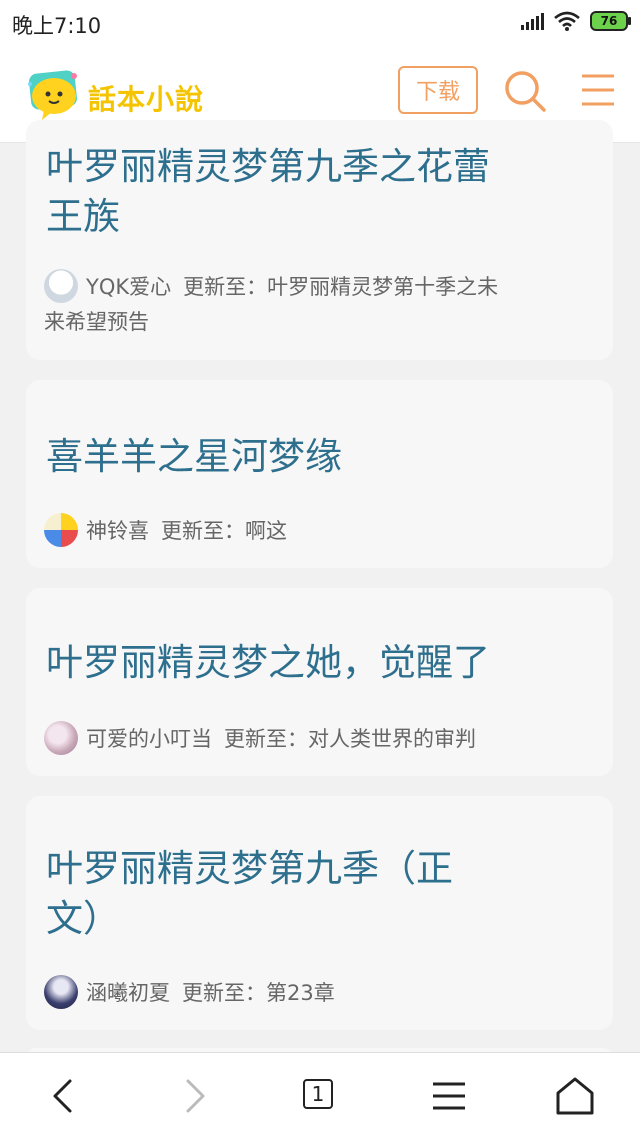  I want to click on back-icon, so click(63, 1096).